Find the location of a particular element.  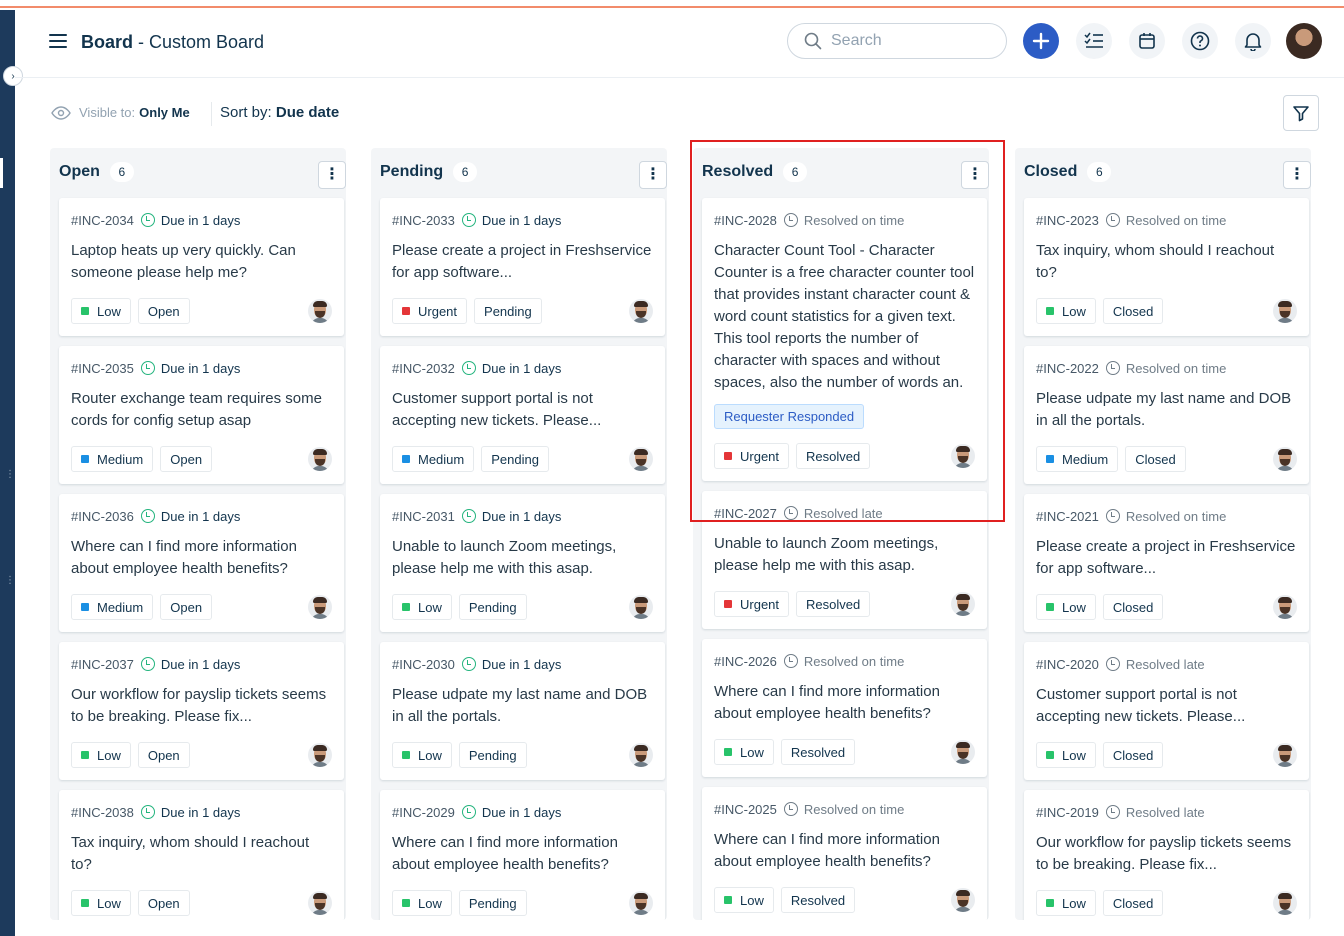

filter-button is located at coordinates (1301, 113).